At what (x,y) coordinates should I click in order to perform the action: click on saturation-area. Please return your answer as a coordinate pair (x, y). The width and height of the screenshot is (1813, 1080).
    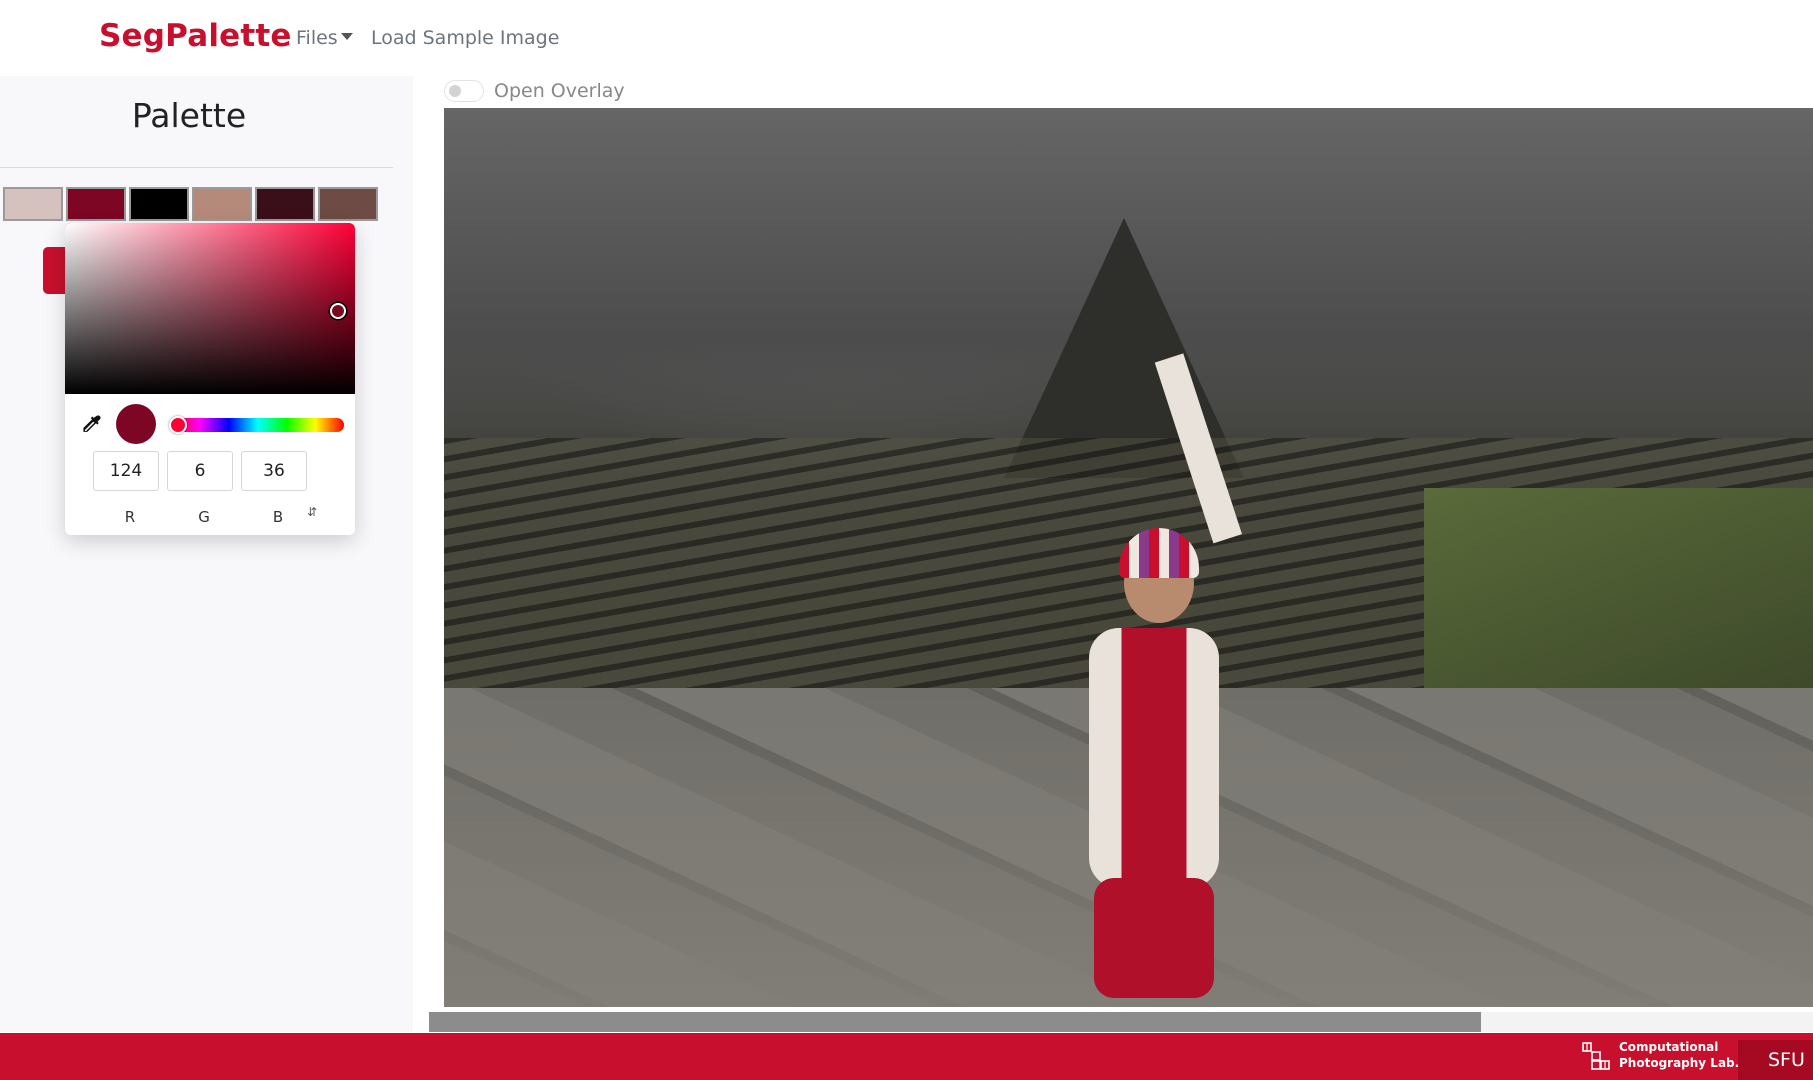
    Looking at the image, I should click on (210, 308).